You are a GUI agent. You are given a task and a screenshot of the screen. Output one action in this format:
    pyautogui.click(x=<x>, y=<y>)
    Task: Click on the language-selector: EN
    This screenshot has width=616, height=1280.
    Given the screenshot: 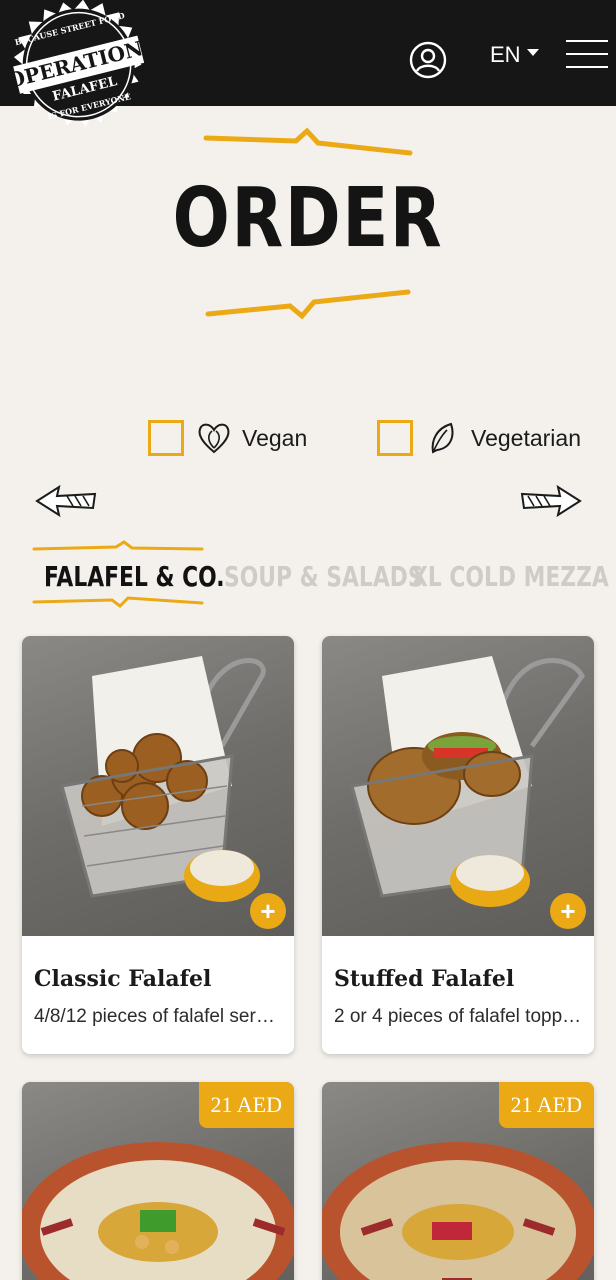 What is the action you would take?
    pyautogui.click(x=514, y=55)
    